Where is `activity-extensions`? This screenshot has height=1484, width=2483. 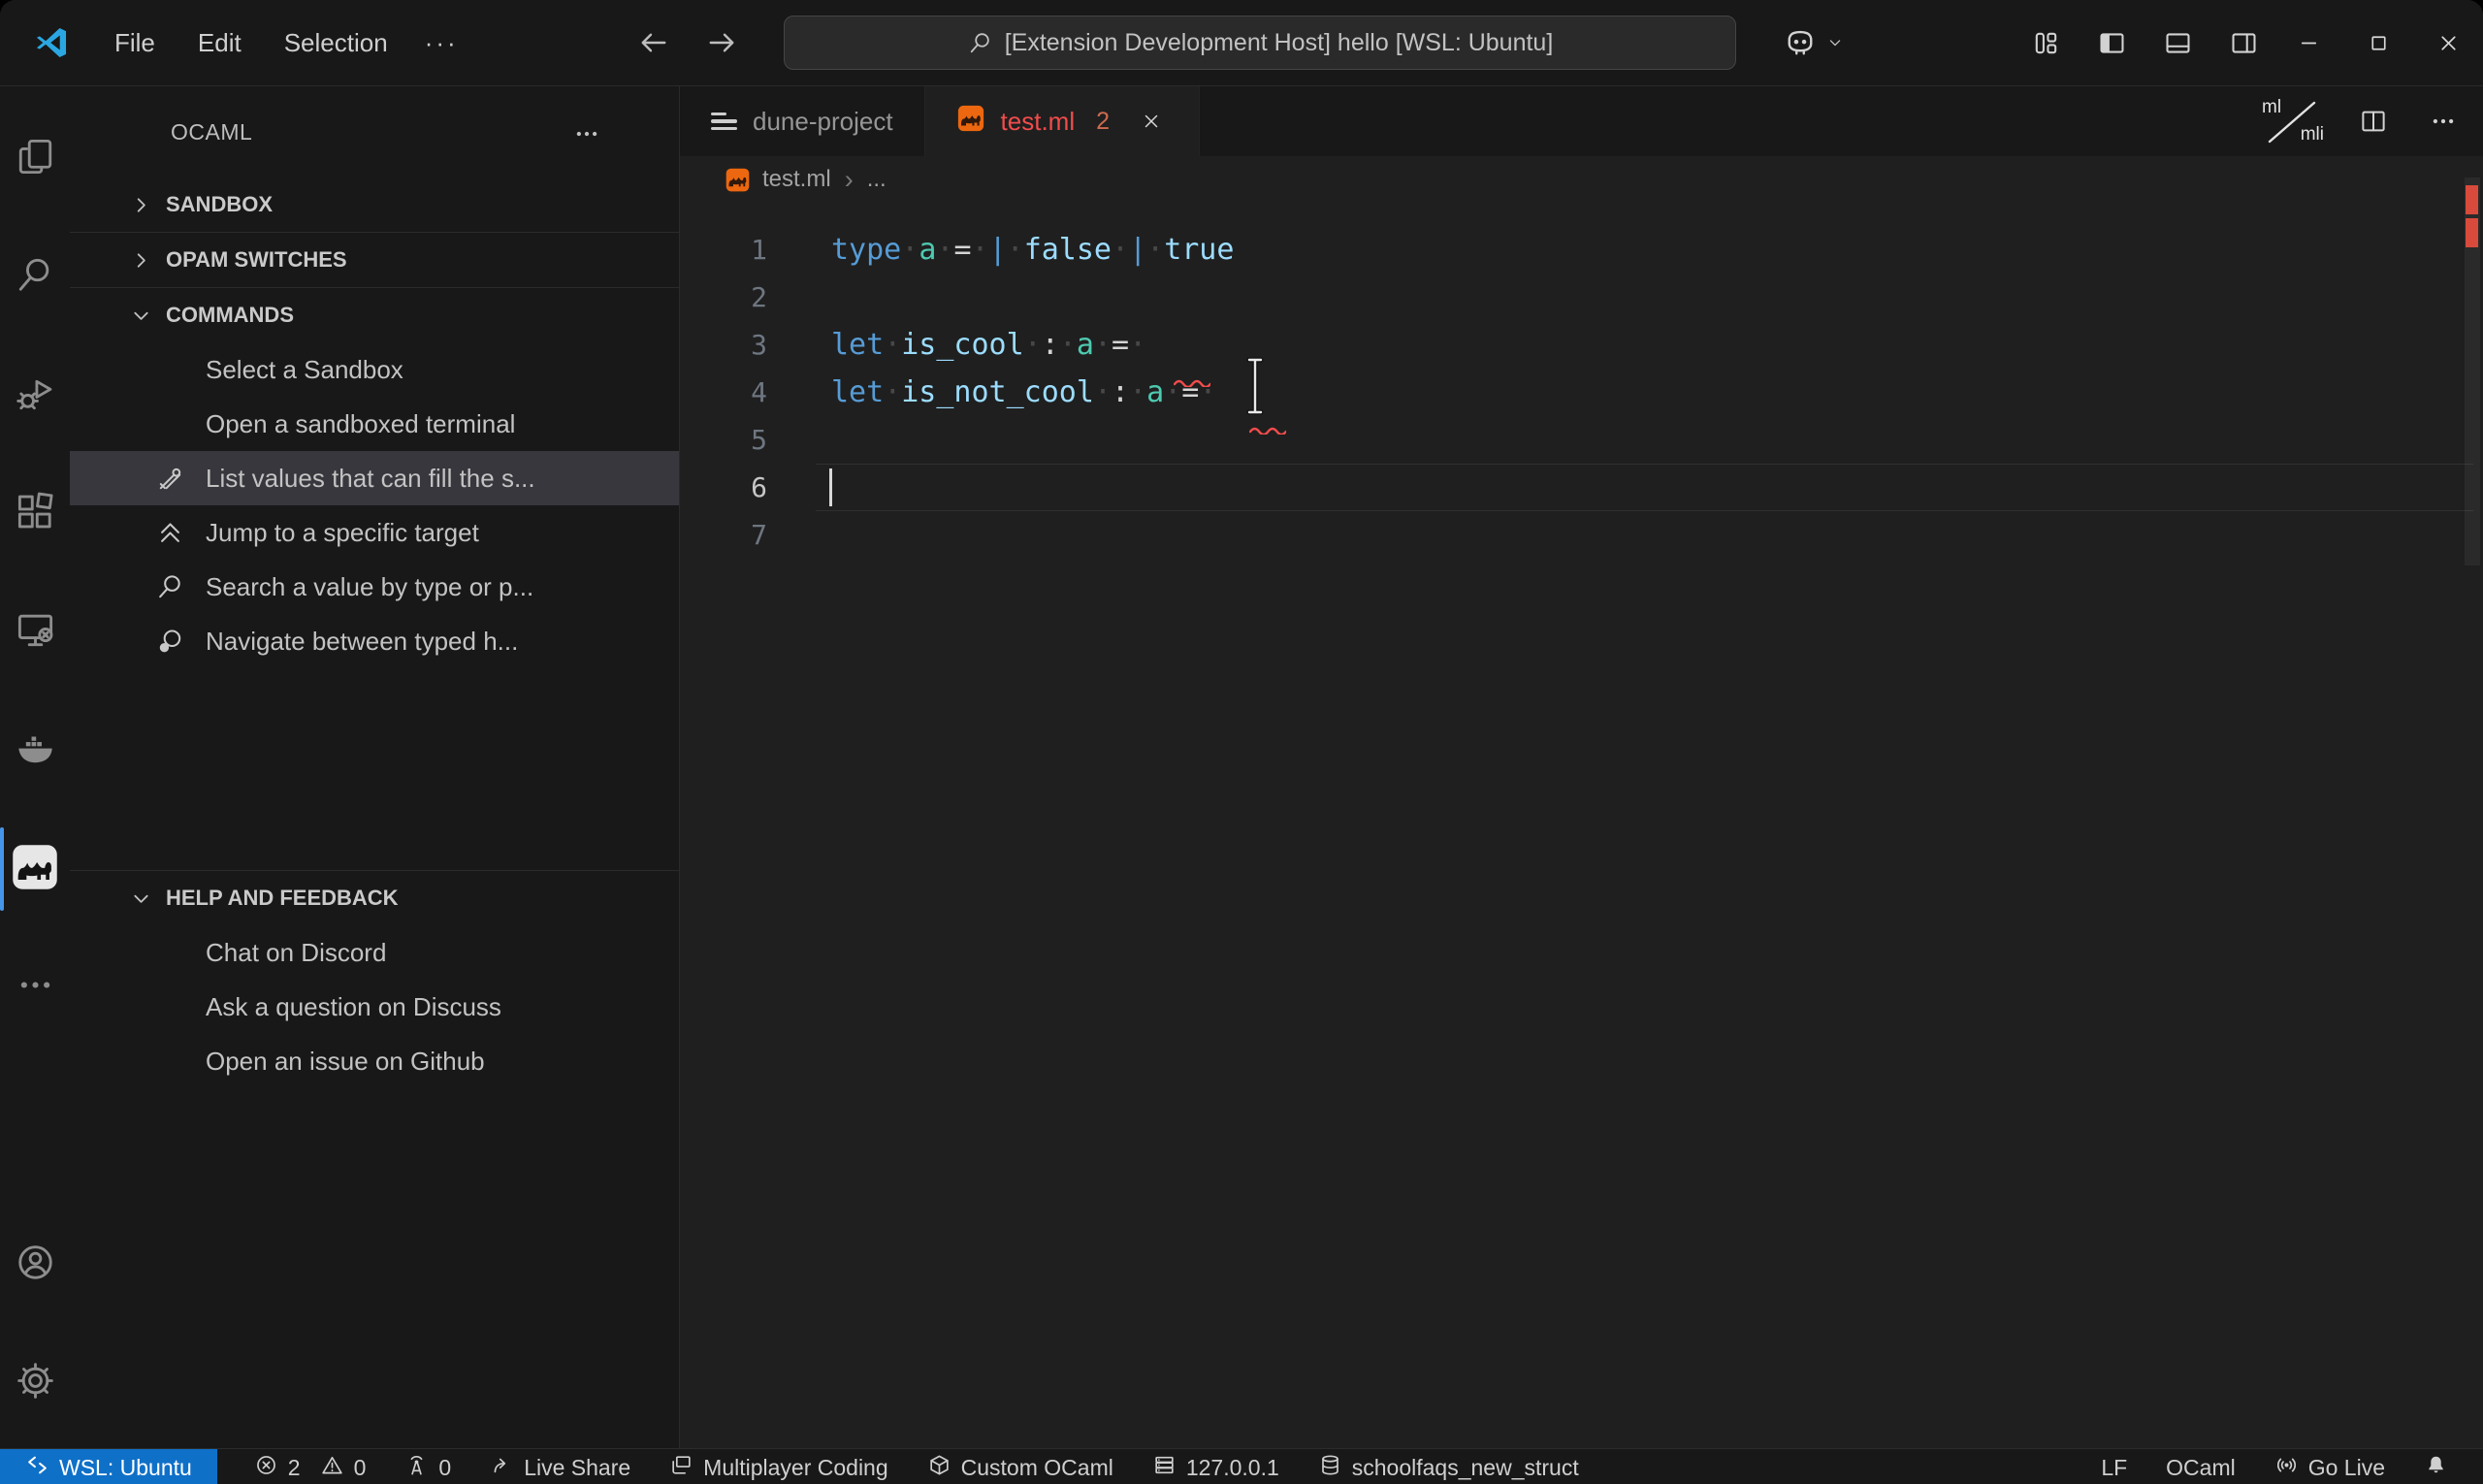 activity-extensions is located at coordinates (35, 514).